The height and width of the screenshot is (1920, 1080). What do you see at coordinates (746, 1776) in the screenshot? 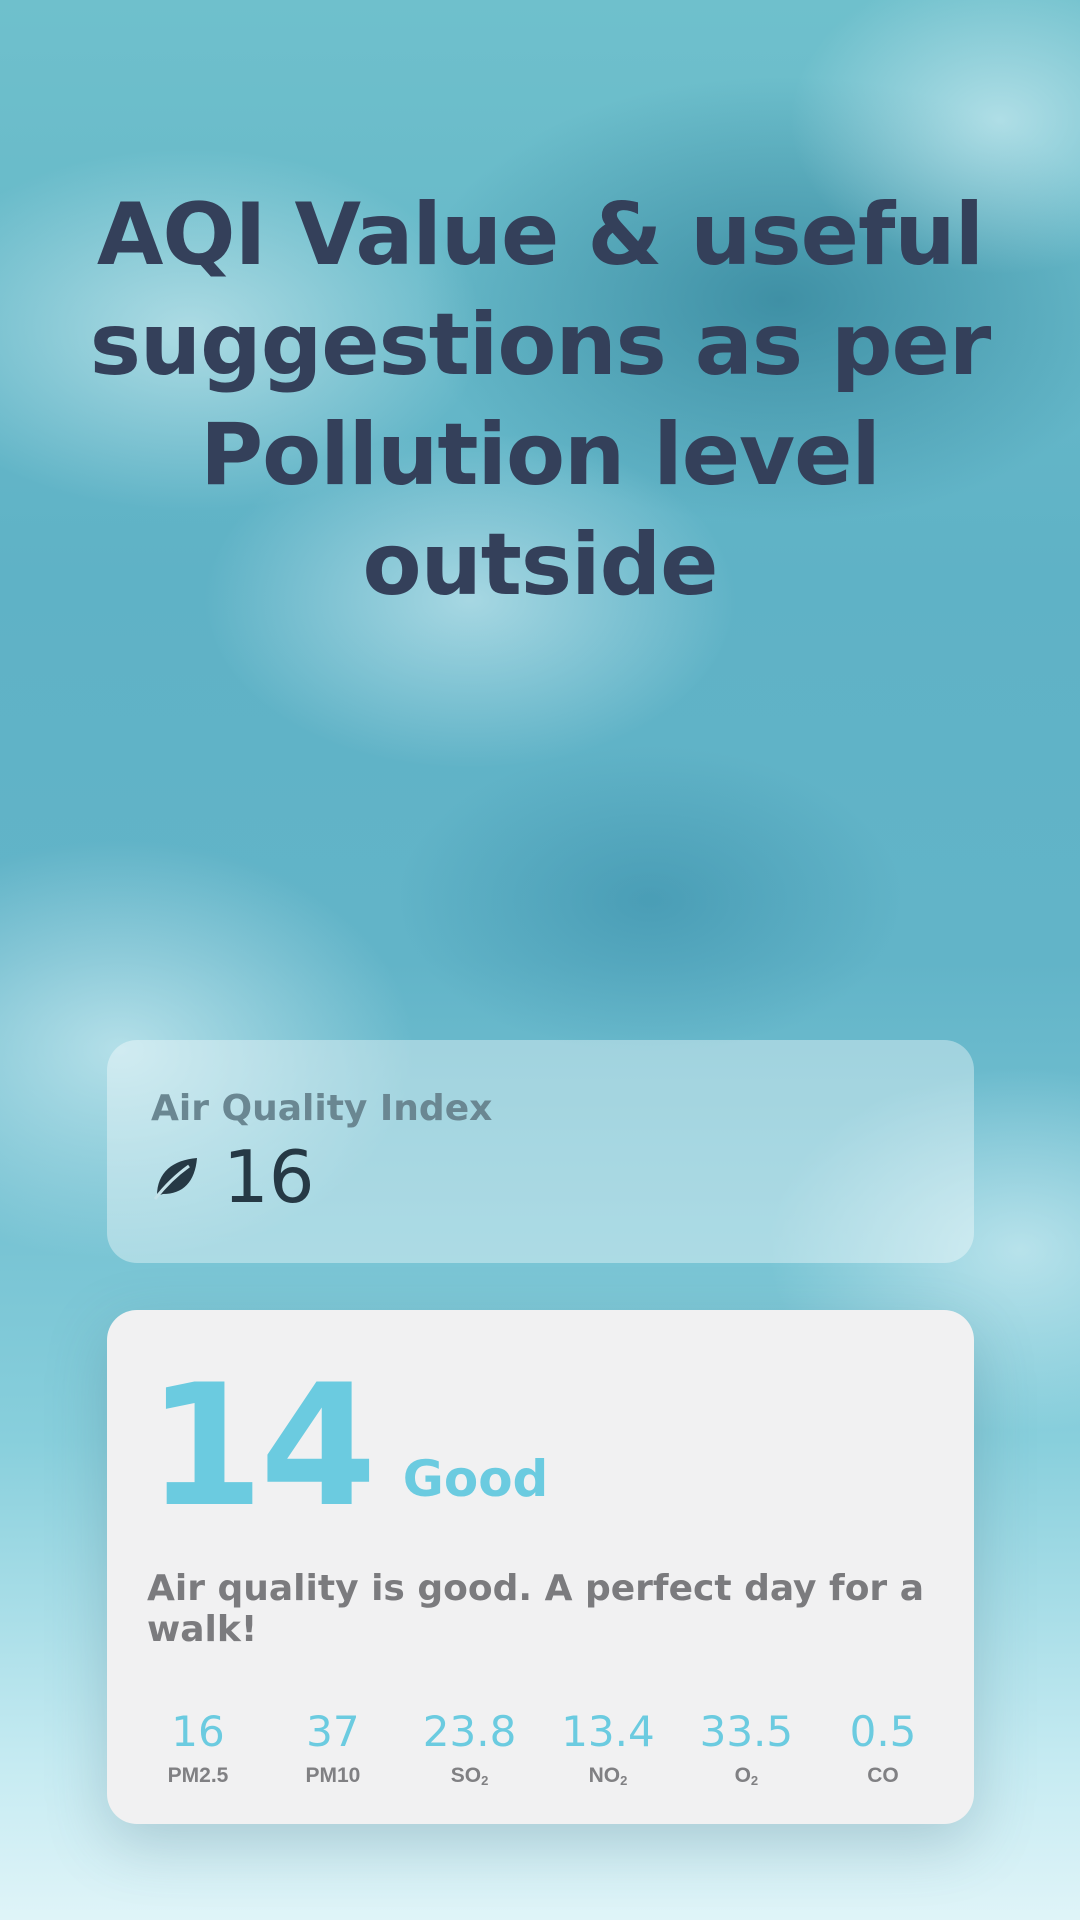
I see `pollutant-name: O2` at bounding box center [746, 1776].